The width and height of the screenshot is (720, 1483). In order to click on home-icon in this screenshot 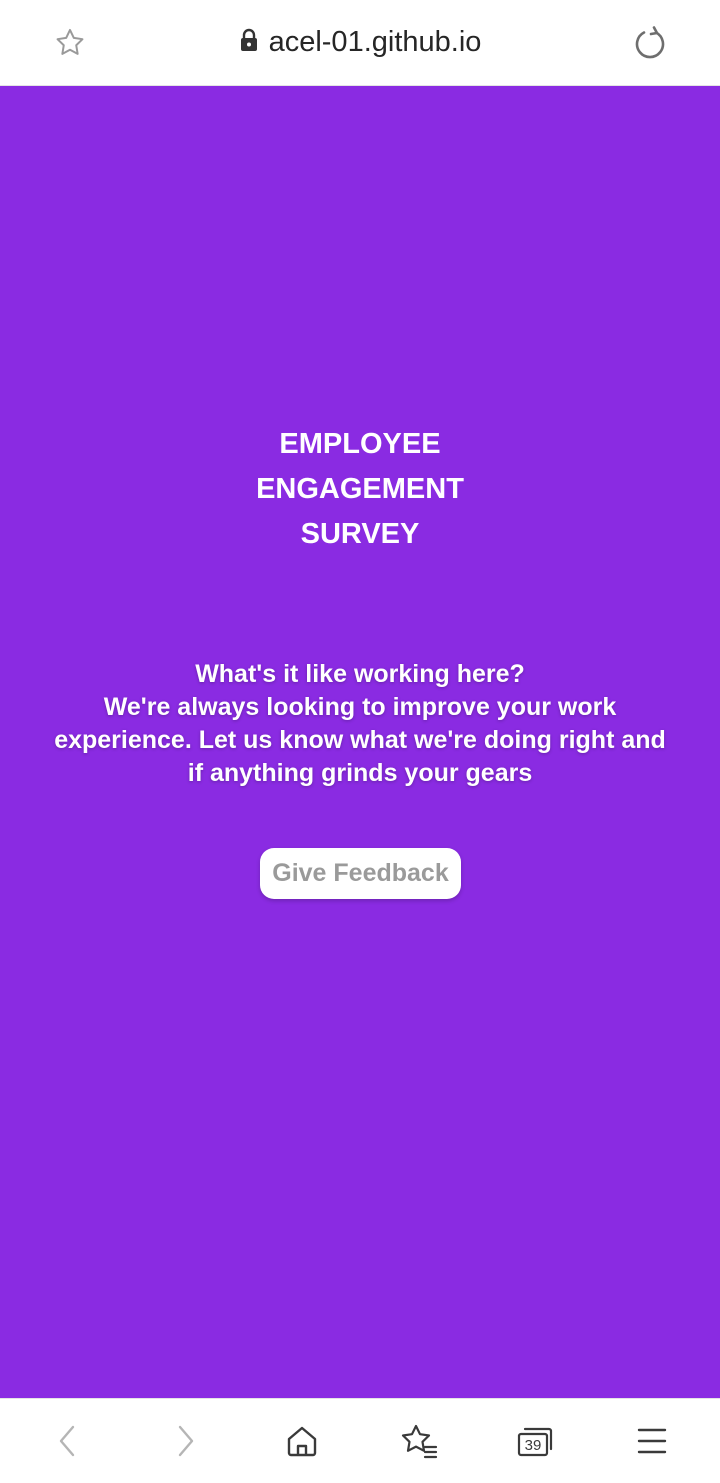, I will do `click(302, 1441)`.